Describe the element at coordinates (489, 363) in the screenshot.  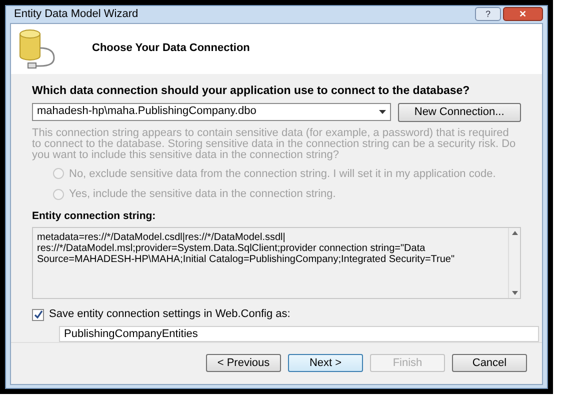
I see `wizard-button: Cancel` at that location.